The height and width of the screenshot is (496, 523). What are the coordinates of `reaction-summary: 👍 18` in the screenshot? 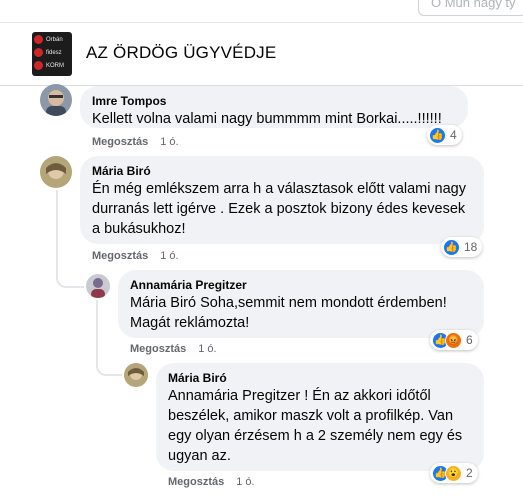 It's located at (462, 247).